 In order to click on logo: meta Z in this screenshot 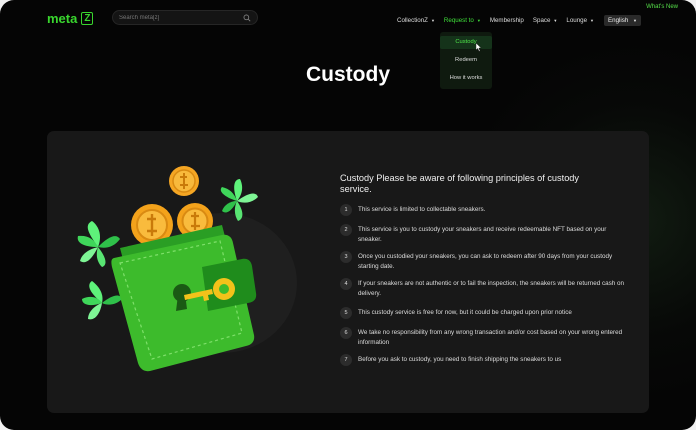, I will do `click(70, 18)`.